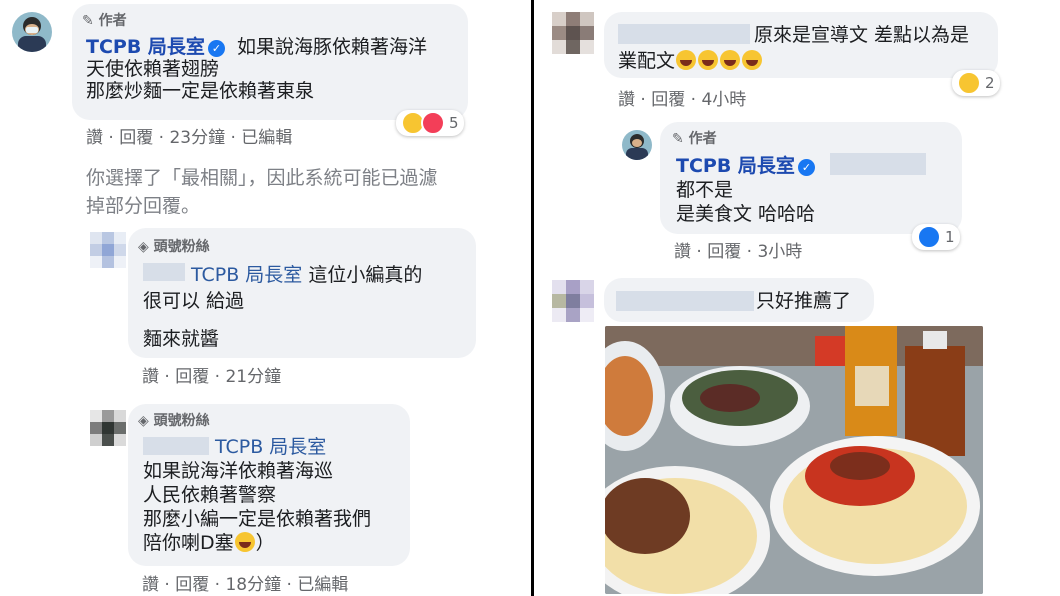  I want to click on filter-notice-line: 掉部分回覆。, so click(143, 206).